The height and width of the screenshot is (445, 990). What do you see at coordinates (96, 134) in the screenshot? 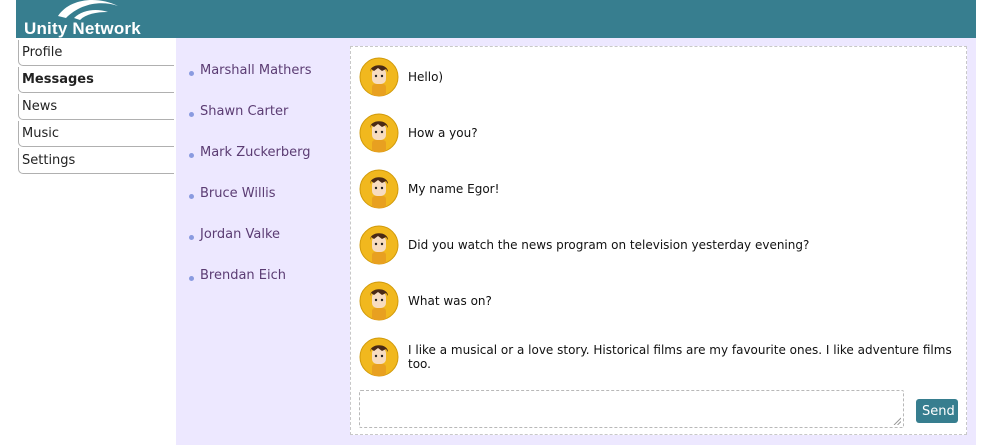
I see `nav-item-music: Music` at bounding box center [96, 134].